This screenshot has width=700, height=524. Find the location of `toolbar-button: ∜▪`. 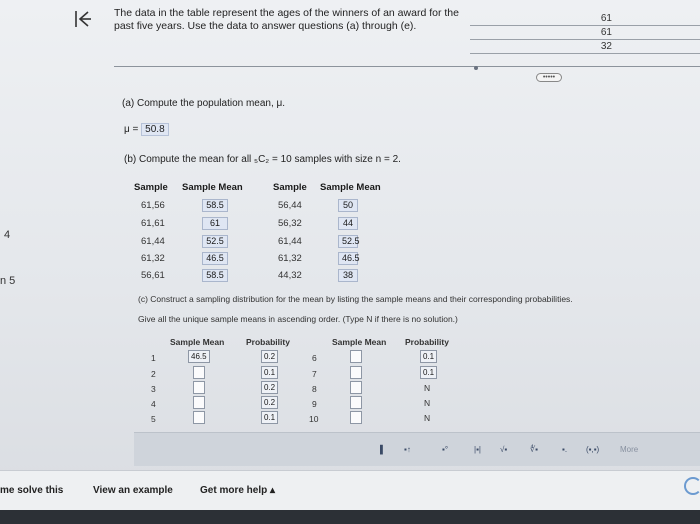

toolbar-button: ∜▪ is located at coordinates (534, 449).